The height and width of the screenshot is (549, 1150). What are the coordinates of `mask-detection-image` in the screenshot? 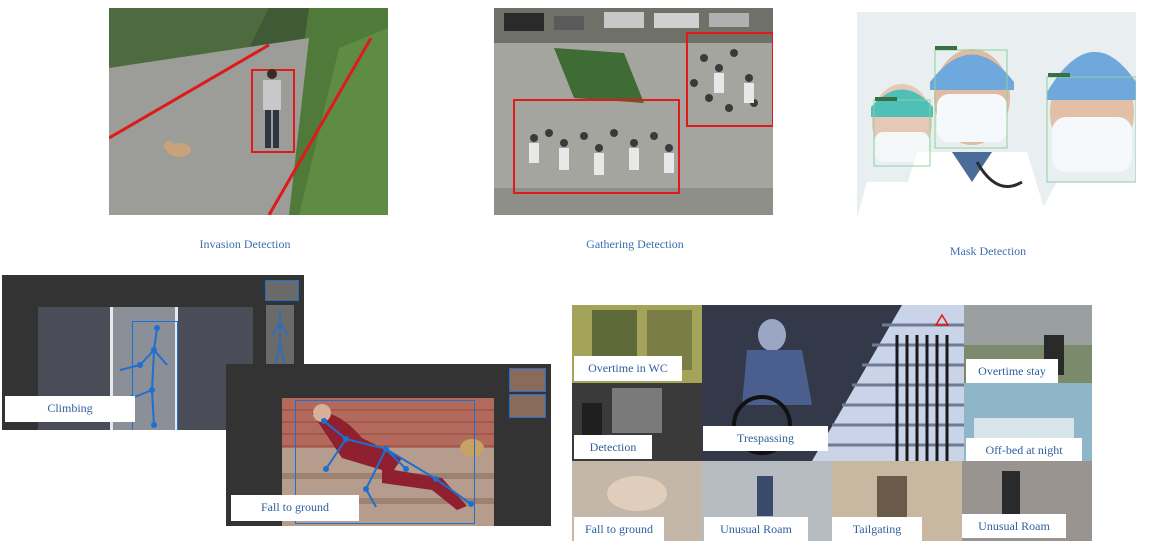 It's located at (996, 115).